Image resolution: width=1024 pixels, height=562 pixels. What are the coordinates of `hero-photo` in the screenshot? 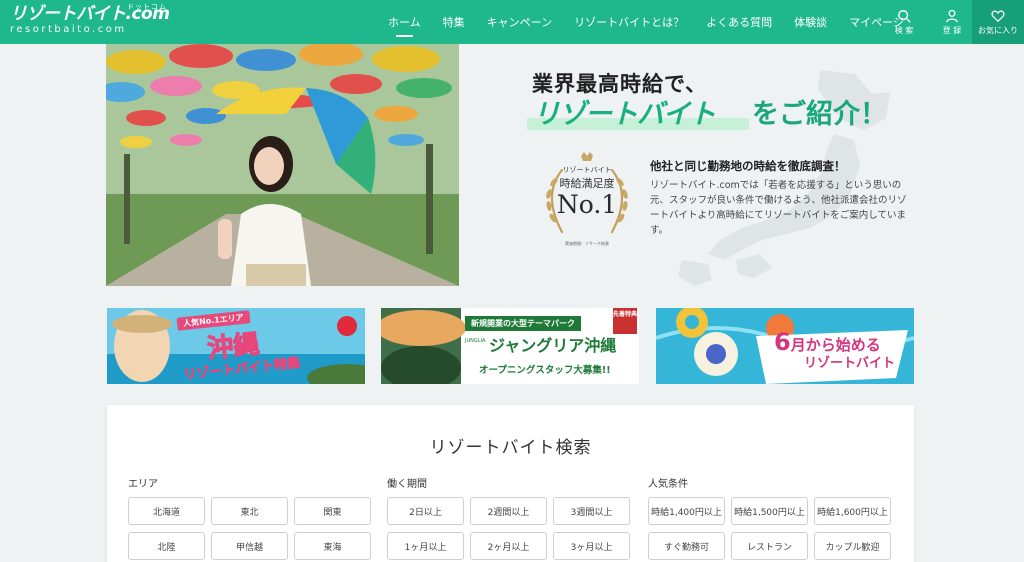 It's located at (282, 165).